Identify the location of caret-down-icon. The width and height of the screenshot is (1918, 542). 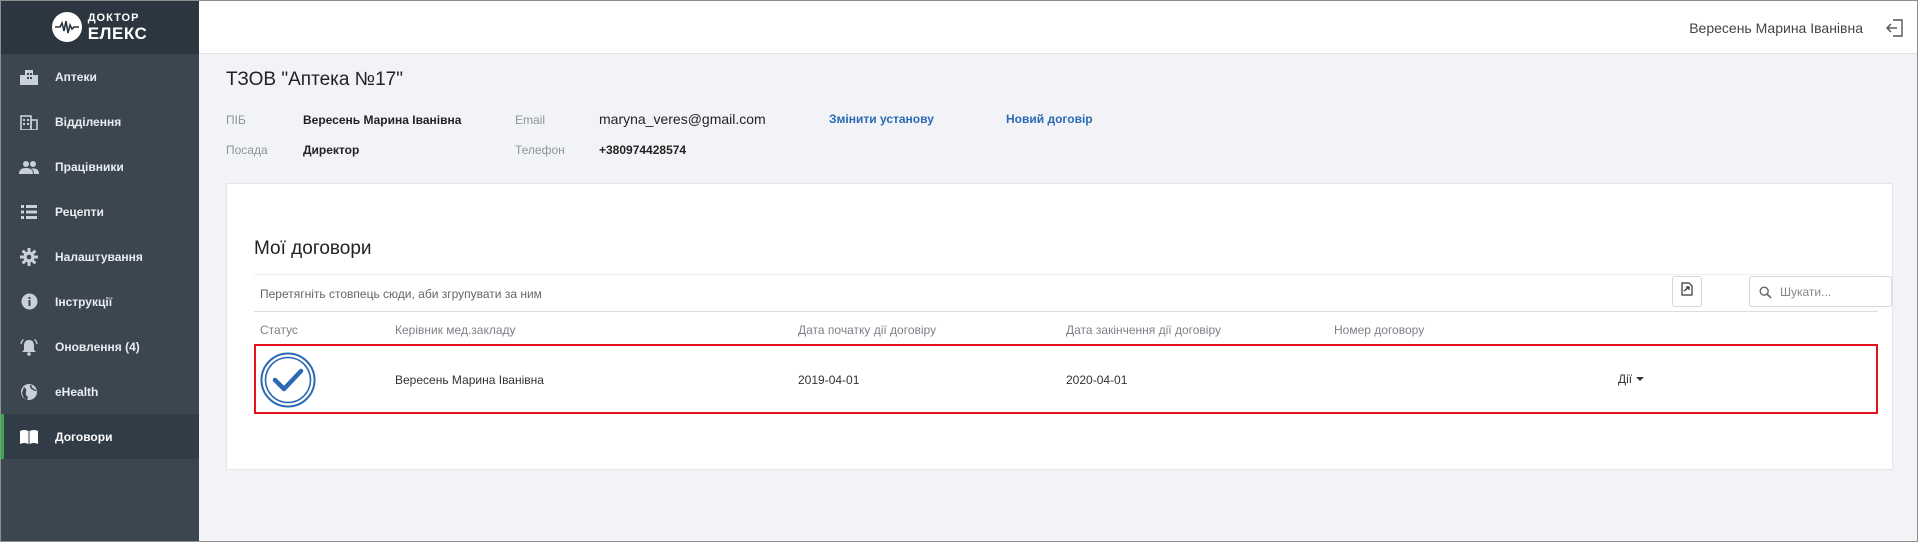
(1640, 378).